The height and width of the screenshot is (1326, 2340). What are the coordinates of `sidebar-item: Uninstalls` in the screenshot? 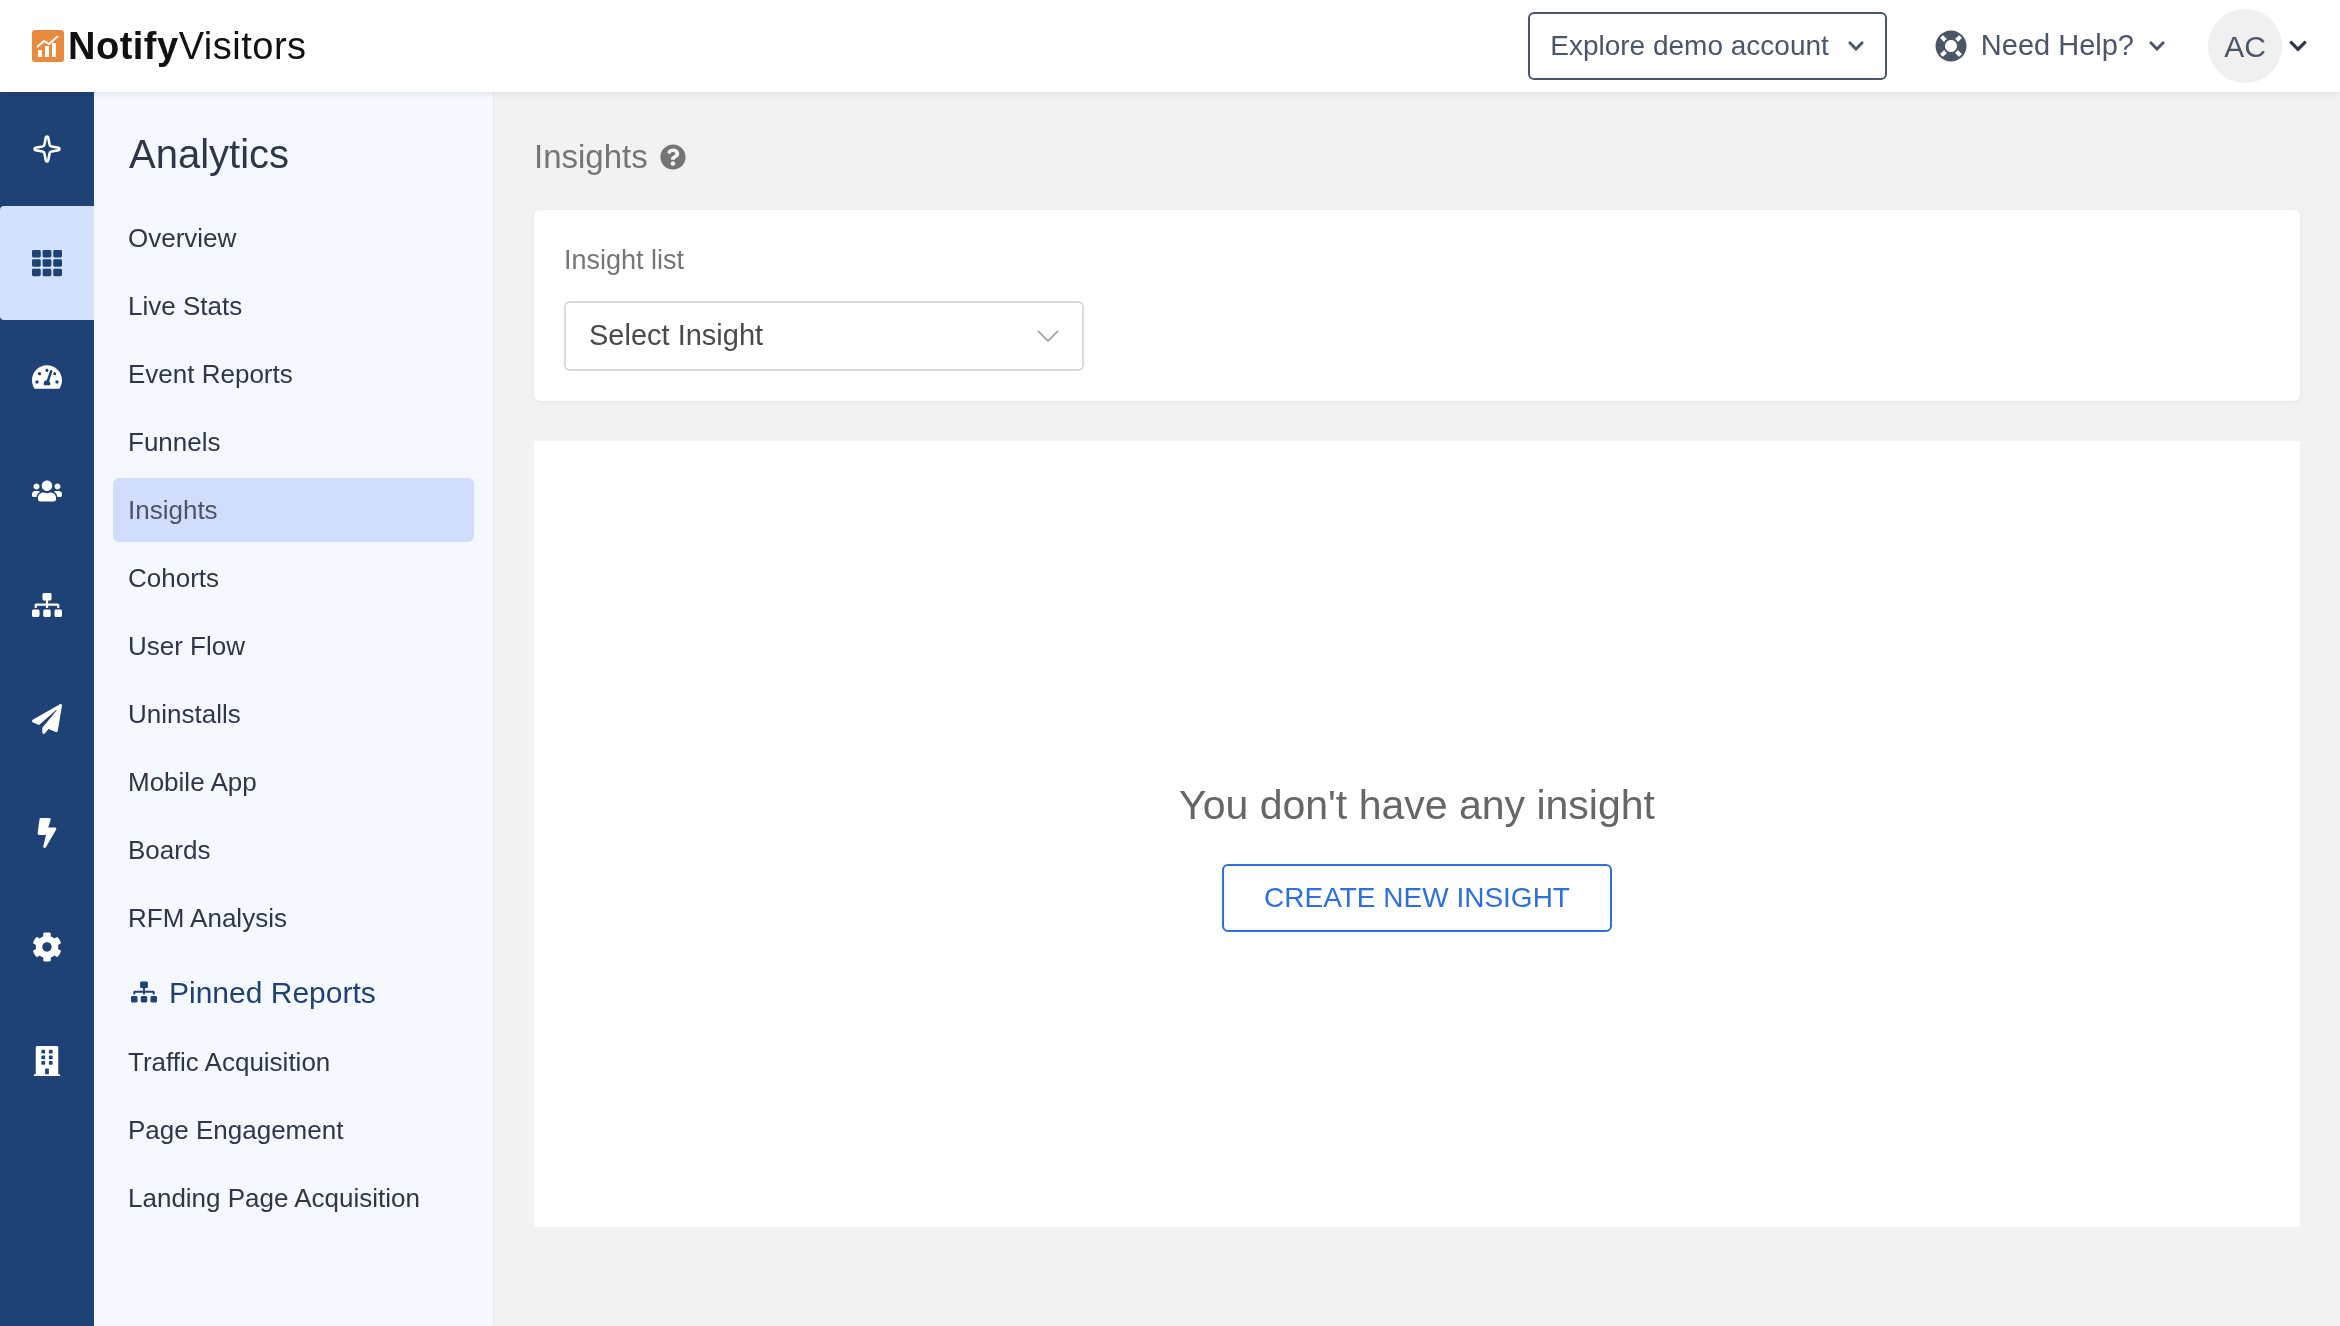 It's located at (293, 714).